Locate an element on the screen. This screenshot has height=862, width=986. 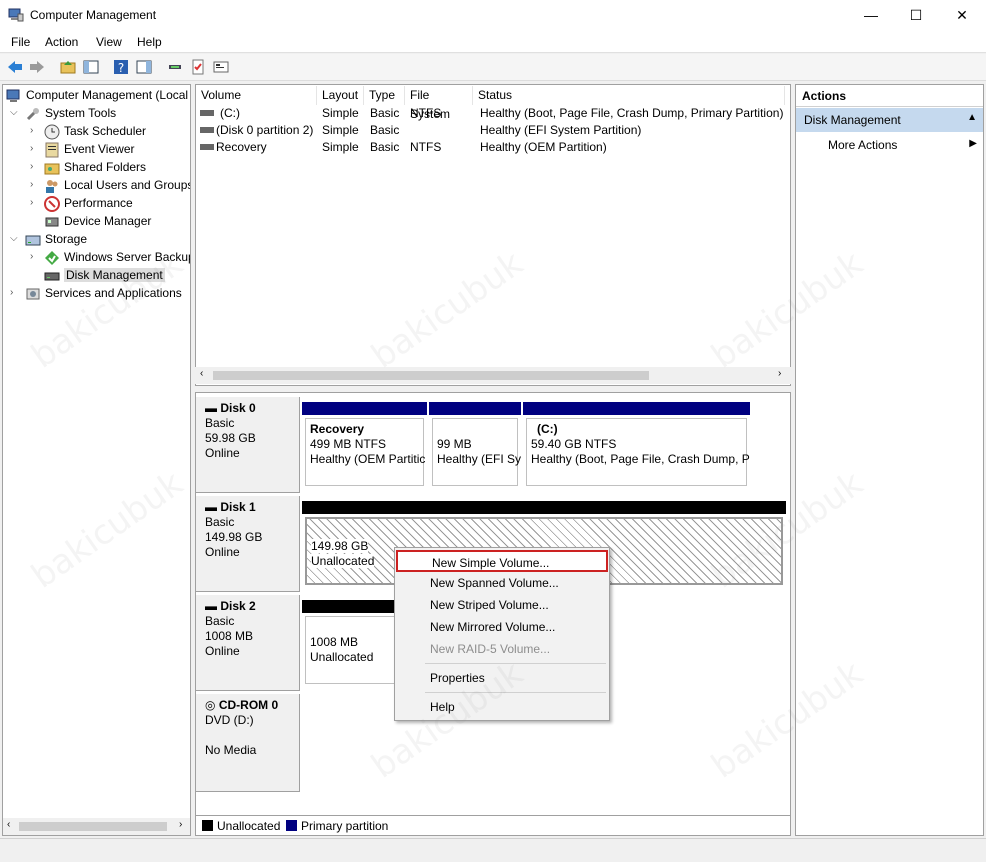
tree-horizontal-scrollbar: ‹ › is located at coordinates (96, 826).